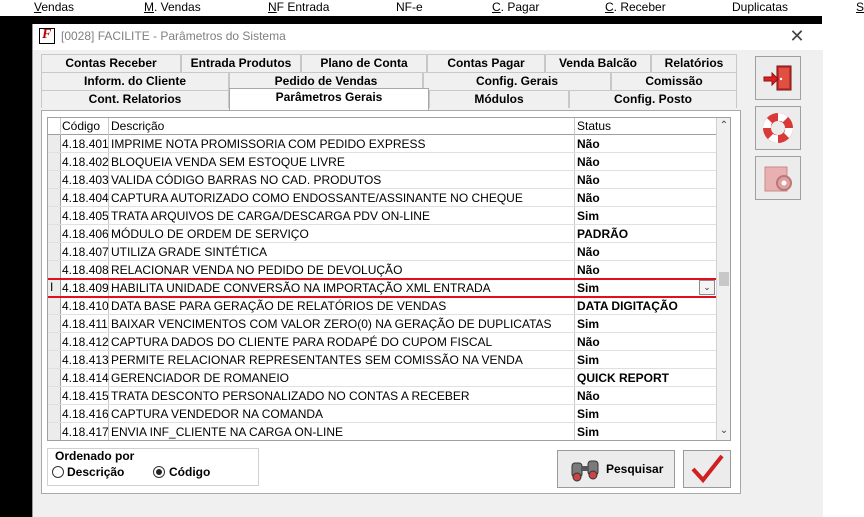 The width and height of the screenshot is (864, 517). Describe the element at coordinates (674, 81) in the screenshot. I see `tab-comissao: Comissão` at that location.